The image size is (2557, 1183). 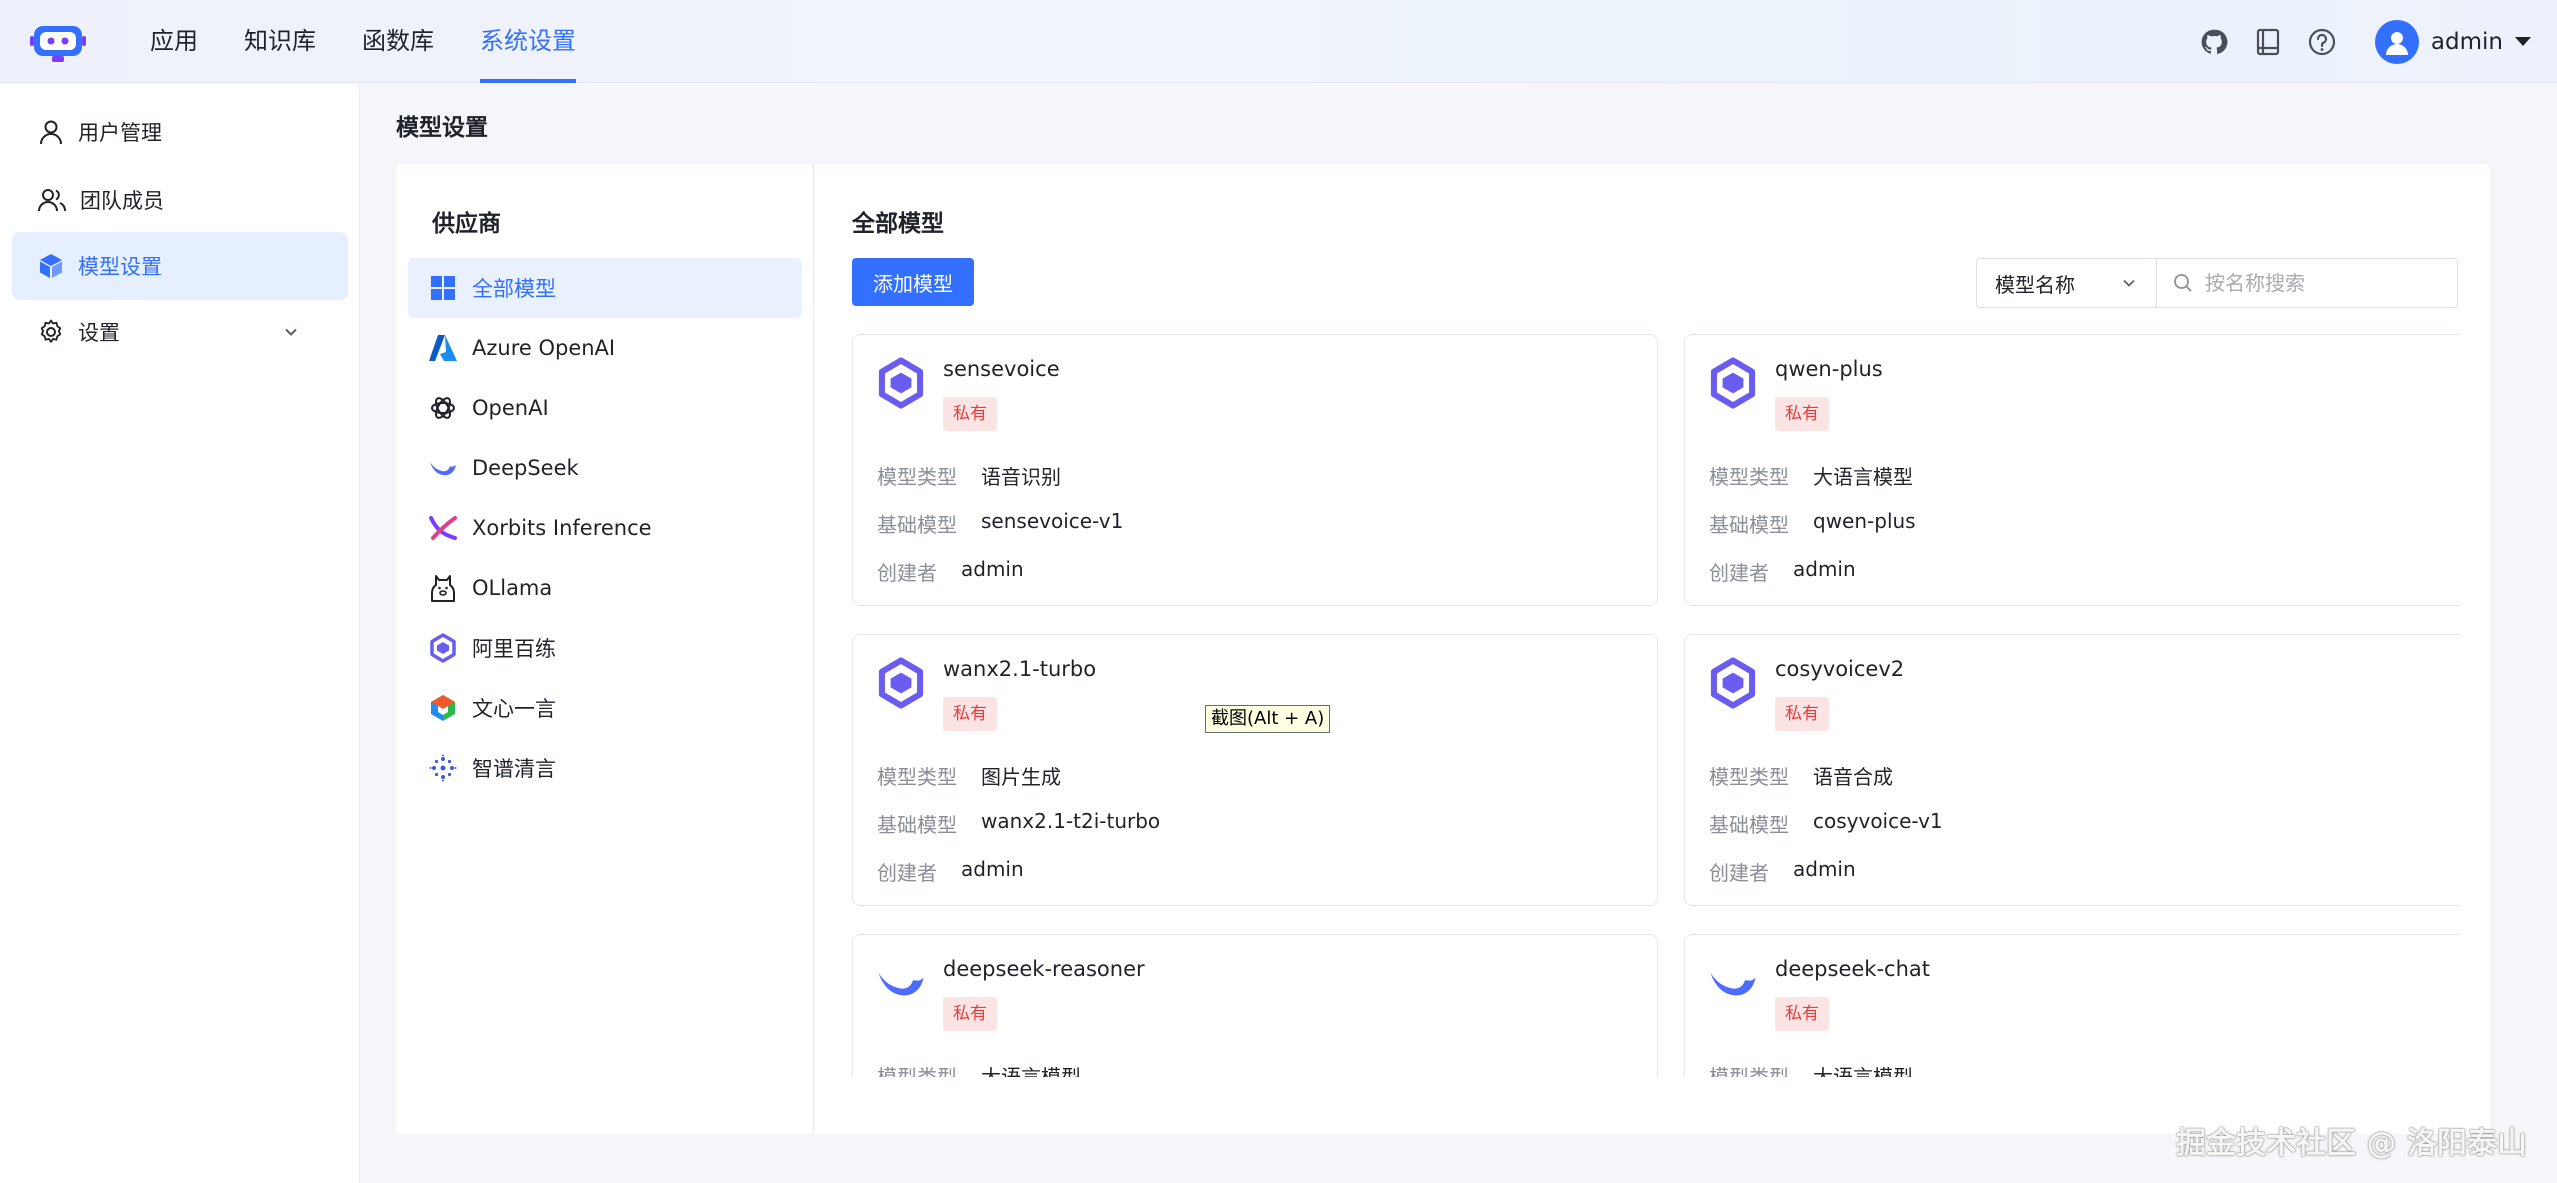 What do you see at coordinates (605, 588) in the screenshot?
I see `provider-item-ollama: OLlama` at bounding box center [605, 588].